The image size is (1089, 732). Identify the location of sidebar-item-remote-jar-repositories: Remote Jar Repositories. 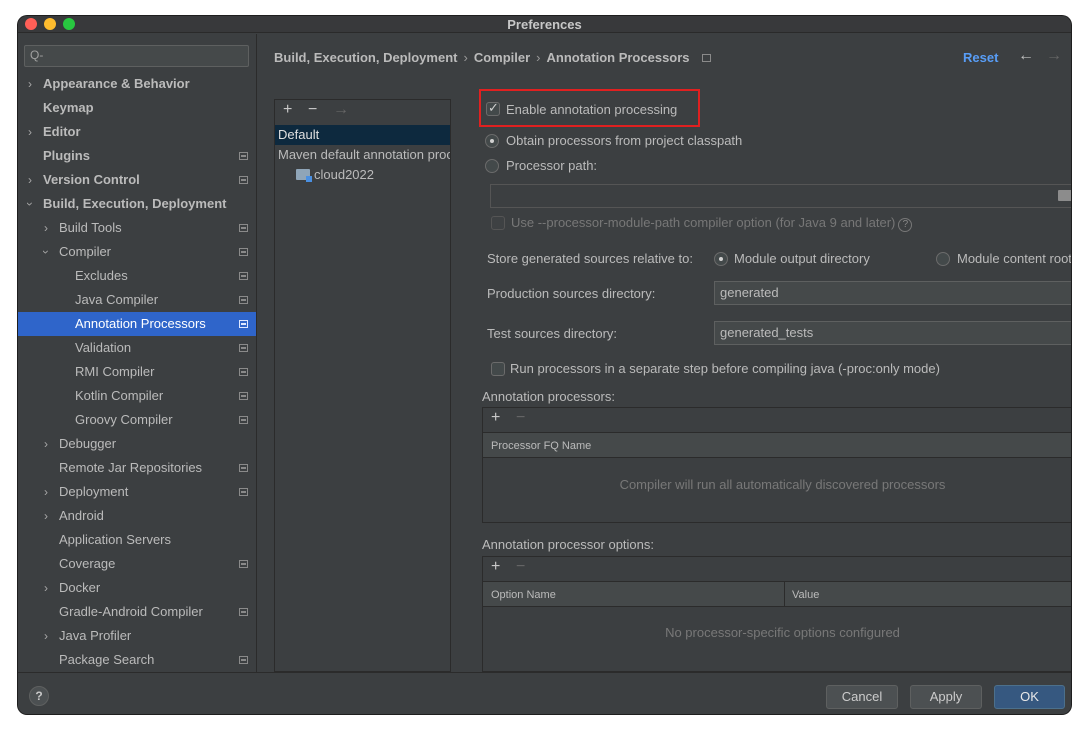
(137, 468).